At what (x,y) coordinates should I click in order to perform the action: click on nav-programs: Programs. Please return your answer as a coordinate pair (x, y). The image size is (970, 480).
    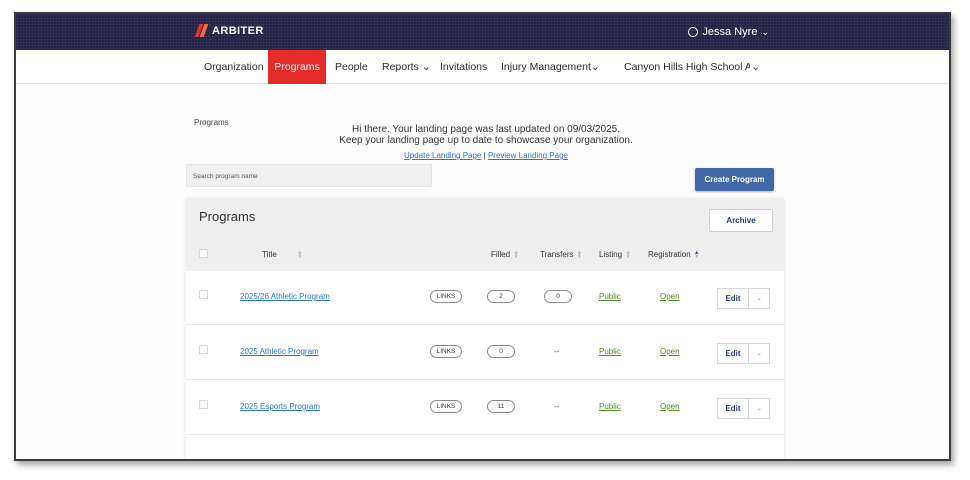
    Looking at the image, I should click on (297, 67).